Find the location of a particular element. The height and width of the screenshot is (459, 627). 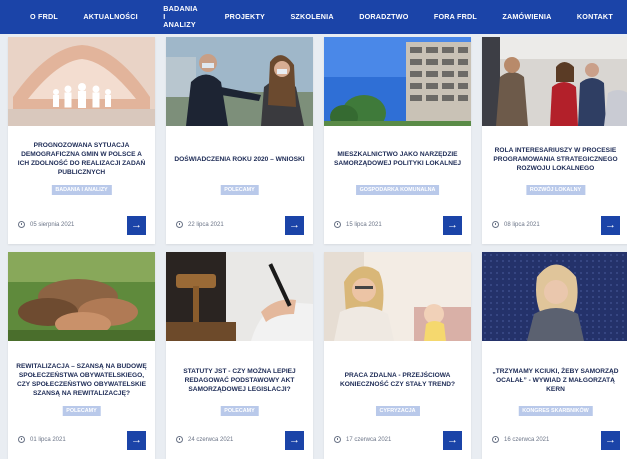

category-tag: GOSPODARKA KOMUNALNA is located at coordinates (397, 190).